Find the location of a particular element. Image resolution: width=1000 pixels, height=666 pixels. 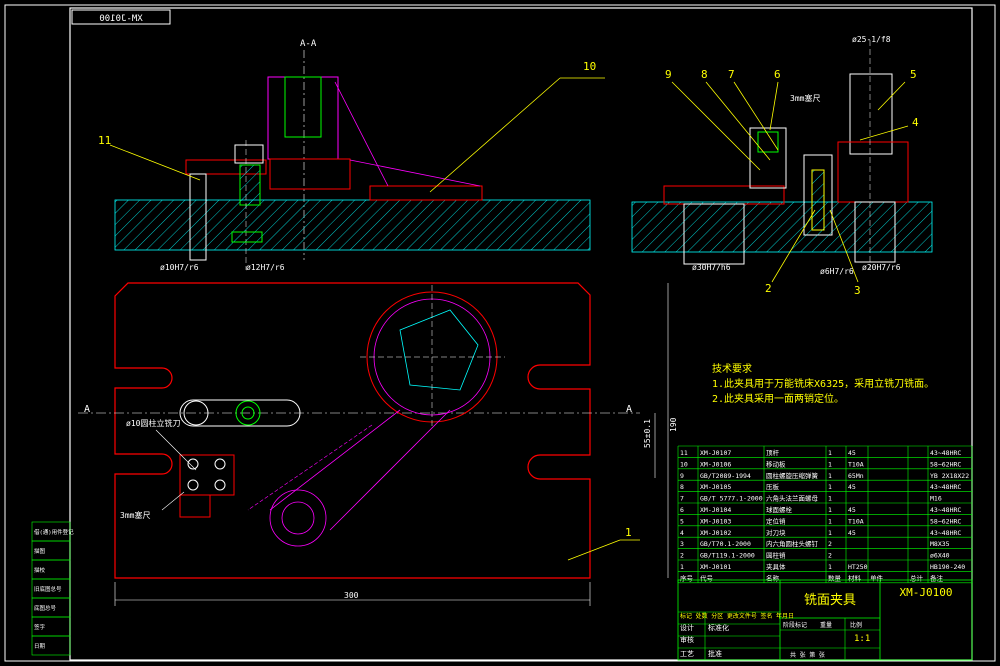

parts-cell-mat: 65Mn is located at coordinates (856, 476).